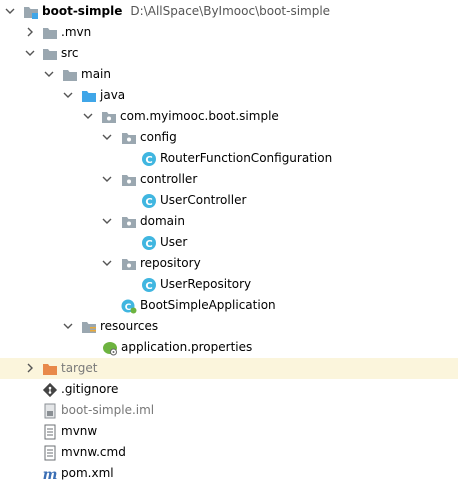  I want to click on tree-row-router-function-configuration: C RouterFunctionConfiguration, so click(229, 158).